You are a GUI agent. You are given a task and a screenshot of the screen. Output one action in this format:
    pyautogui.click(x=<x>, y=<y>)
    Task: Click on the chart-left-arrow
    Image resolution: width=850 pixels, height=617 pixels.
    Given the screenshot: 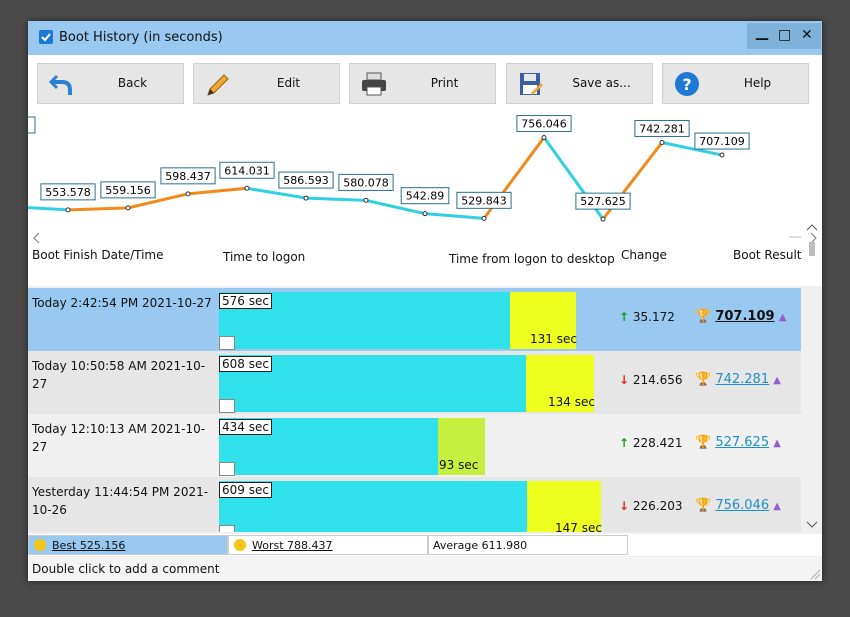 What is the action you would take?
    pyautogui.click(x=36, y=238)
    